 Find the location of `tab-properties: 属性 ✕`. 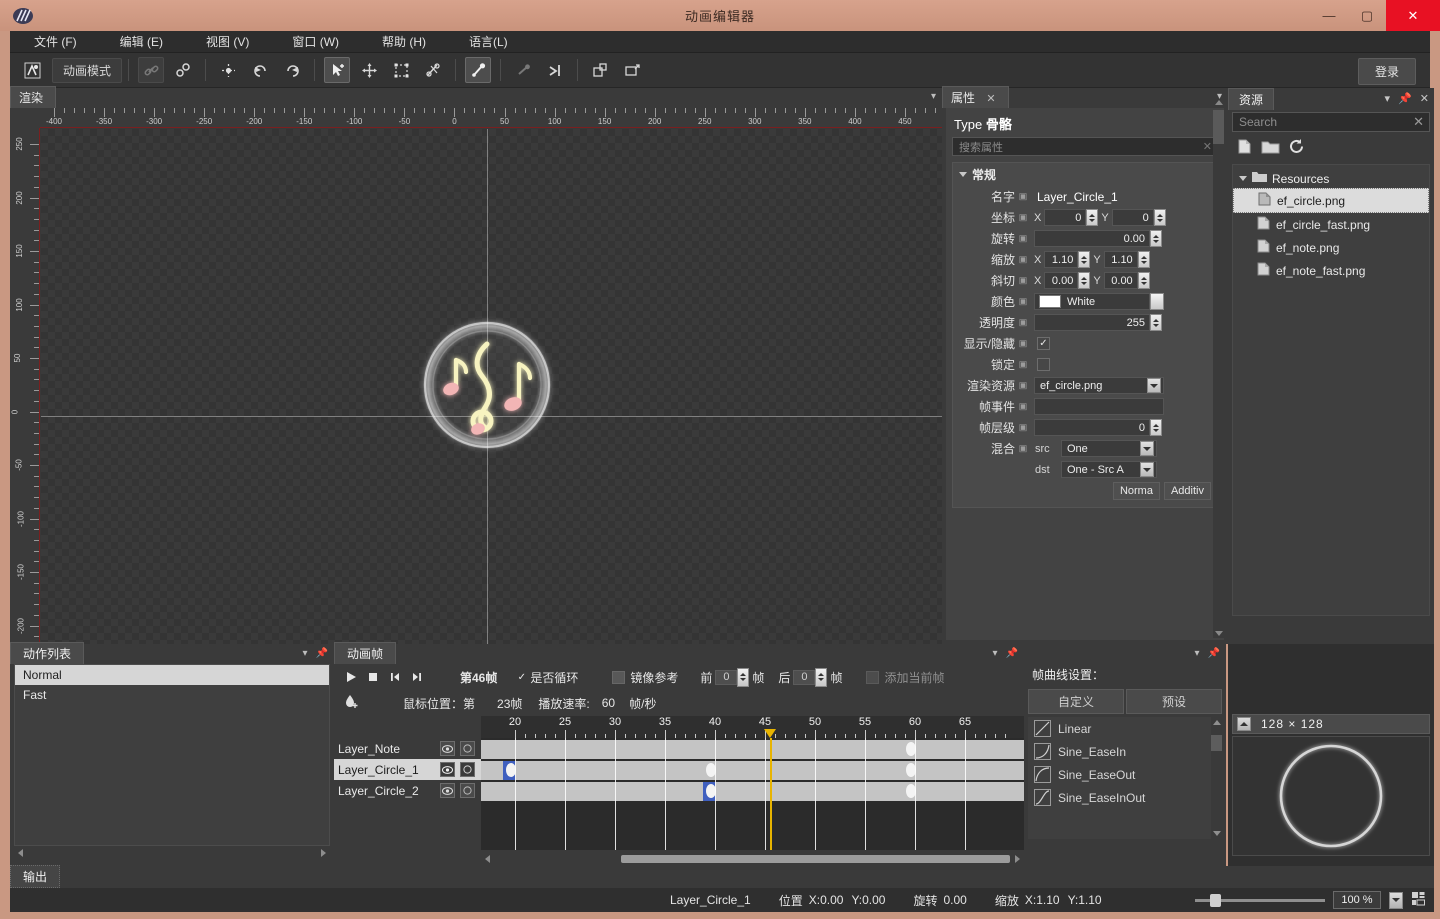

tab-properties: 属性 ✕ is located at coordinates (975, 97).